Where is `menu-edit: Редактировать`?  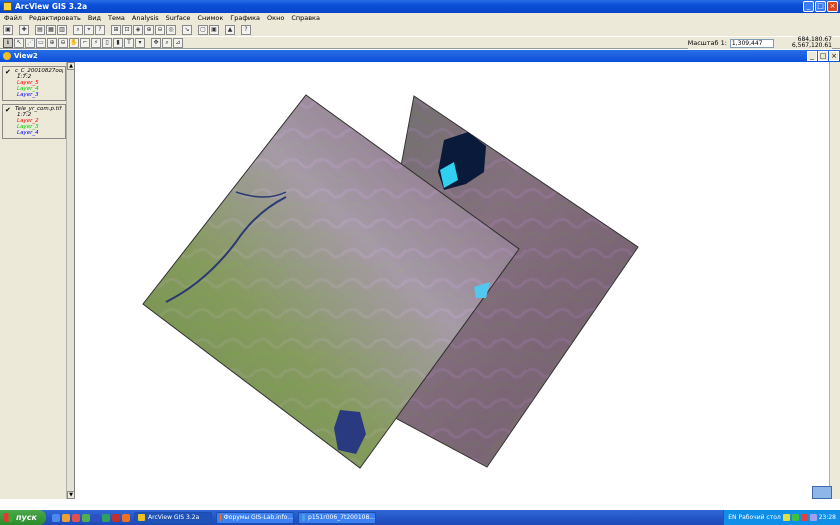
menu-edit: Редактировать is located at coordinates (55, 18).